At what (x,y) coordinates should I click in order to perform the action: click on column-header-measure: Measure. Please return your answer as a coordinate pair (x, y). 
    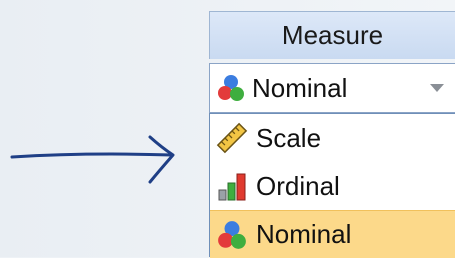
    Looking at the image, I should click on (332, 35).